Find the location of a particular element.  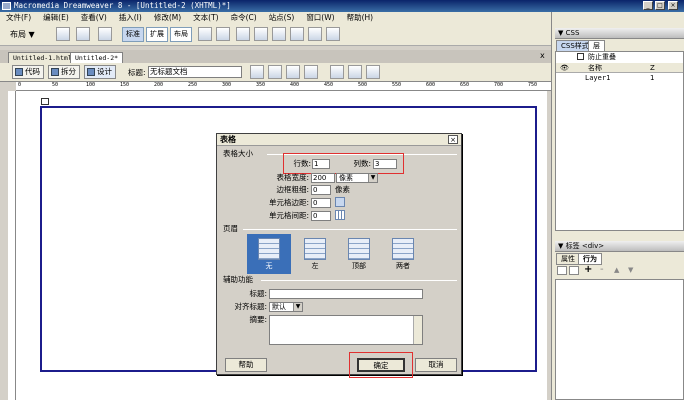

visual-aids-icon is located at coordinates (373, 72).